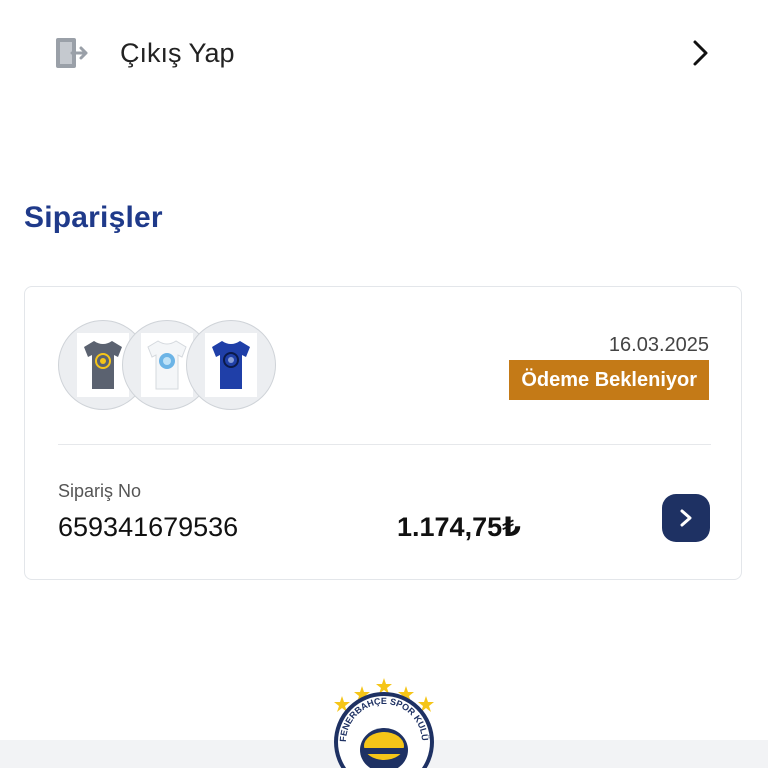 The image size is (768, 773). I want to click on order-detail-button, so click(686, 518).